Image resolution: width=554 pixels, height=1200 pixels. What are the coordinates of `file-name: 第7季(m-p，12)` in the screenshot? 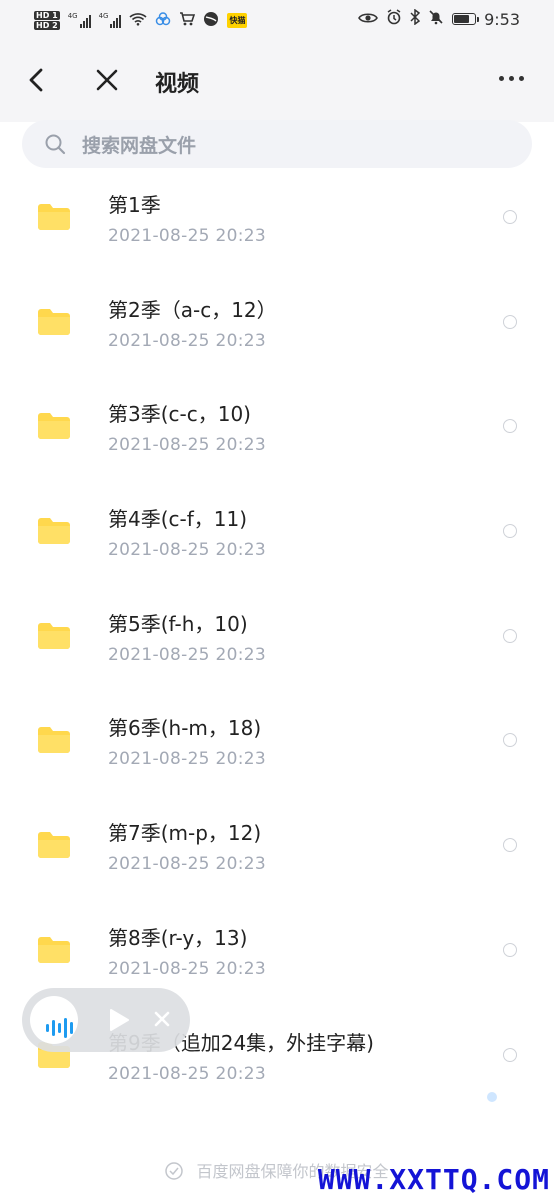 It's located at (185, 833).